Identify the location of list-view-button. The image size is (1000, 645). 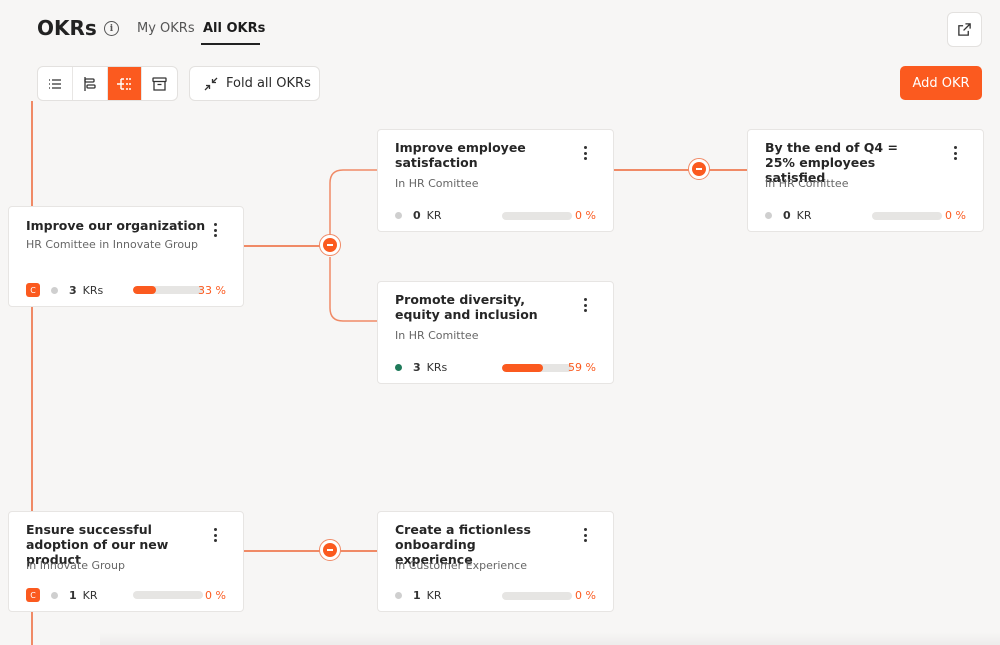
(55, 83).